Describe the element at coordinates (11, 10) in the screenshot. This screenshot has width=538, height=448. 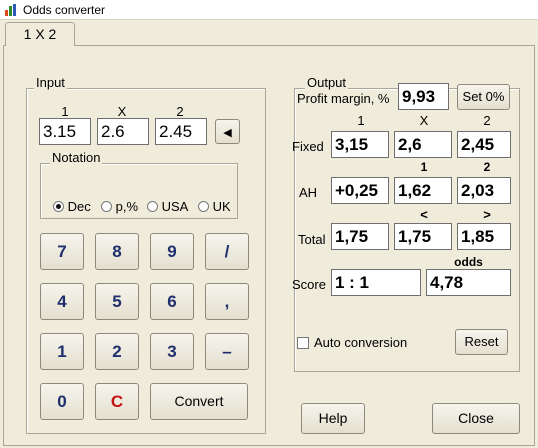
I see `bar-chart-icon` at that location.